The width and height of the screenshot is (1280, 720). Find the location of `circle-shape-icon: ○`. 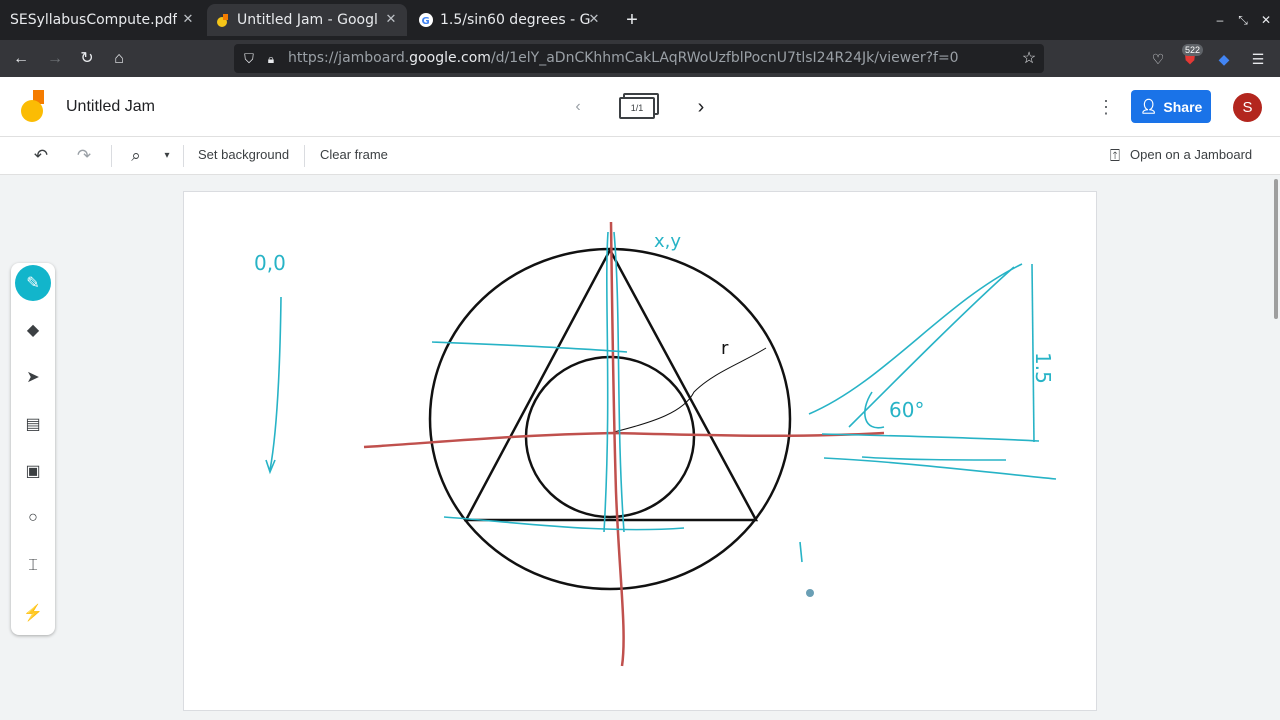

circle-shape-icon: ○ is located at coordinates (33, 517).